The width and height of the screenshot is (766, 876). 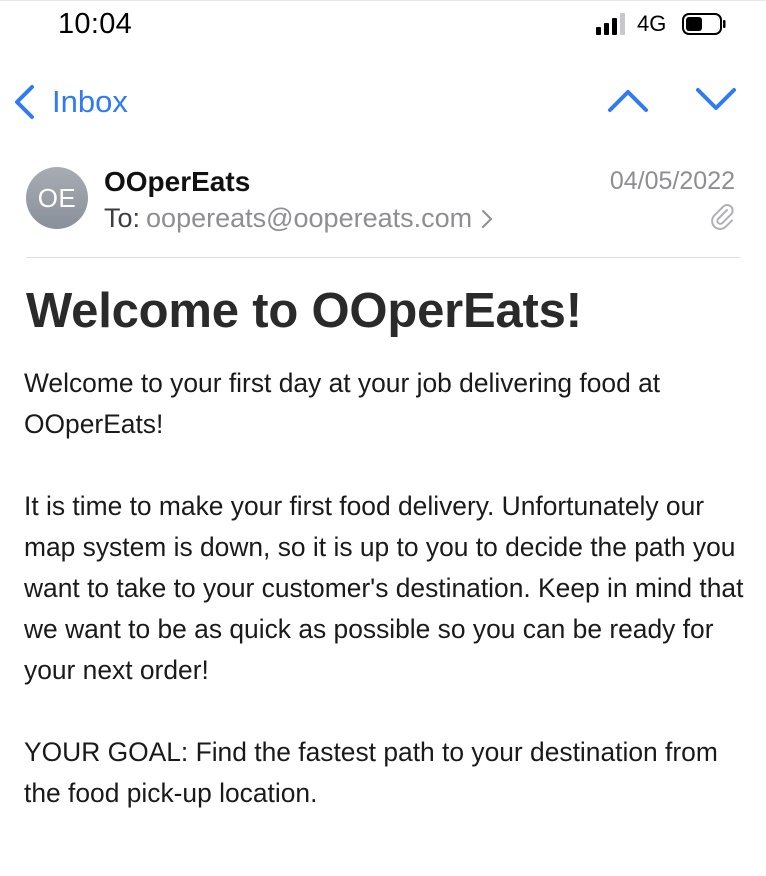 What do you see at coordinates (383, 257) in the screenshot?
I see `header-divider` at bounding box center [383, 257].